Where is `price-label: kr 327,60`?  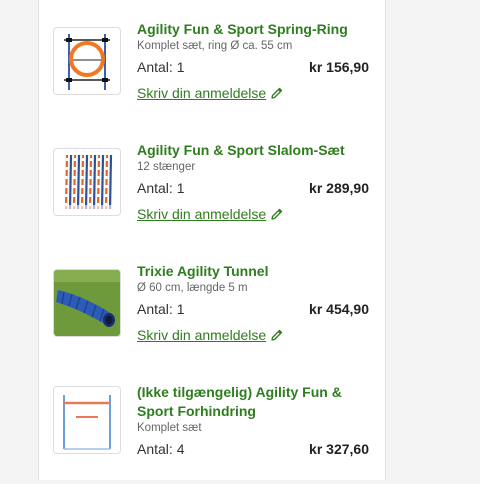 price-label: kr 327,60 is located at coordinates (339, 449).